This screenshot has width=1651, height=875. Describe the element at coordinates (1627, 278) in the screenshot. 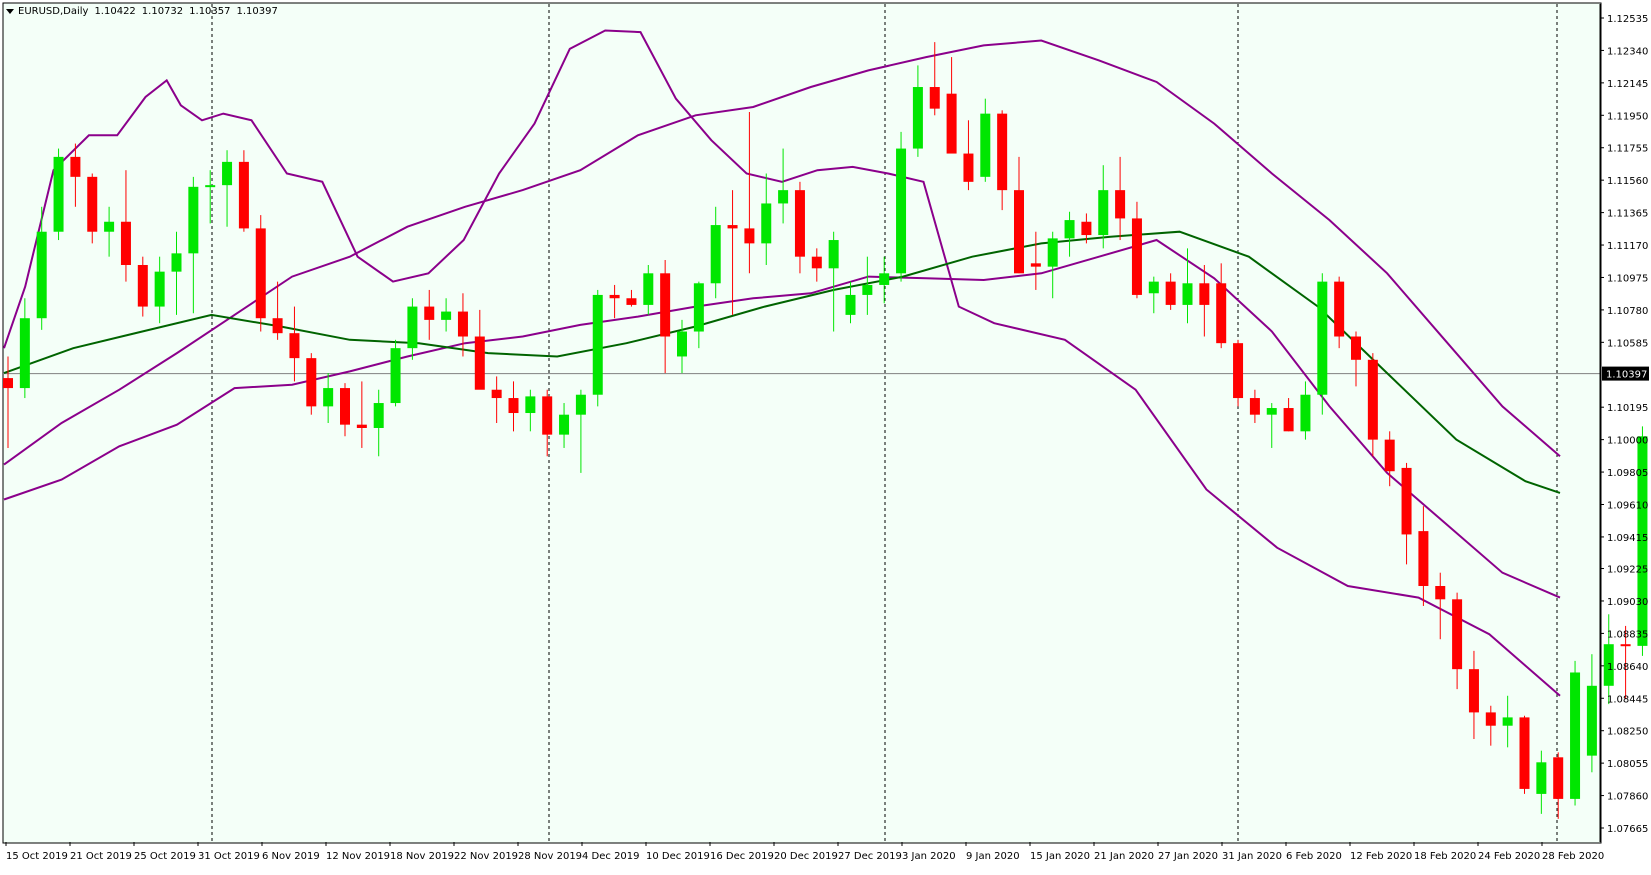

I see `price-tick-label: 1.10975` at that location.